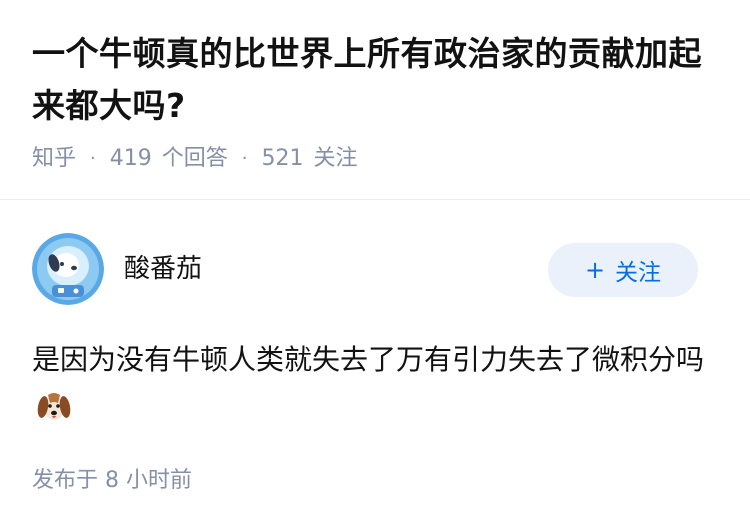  Describe the element at coordinates (54, 407) in the screenshot. I see `dog-face-emoji-icon` at that location.